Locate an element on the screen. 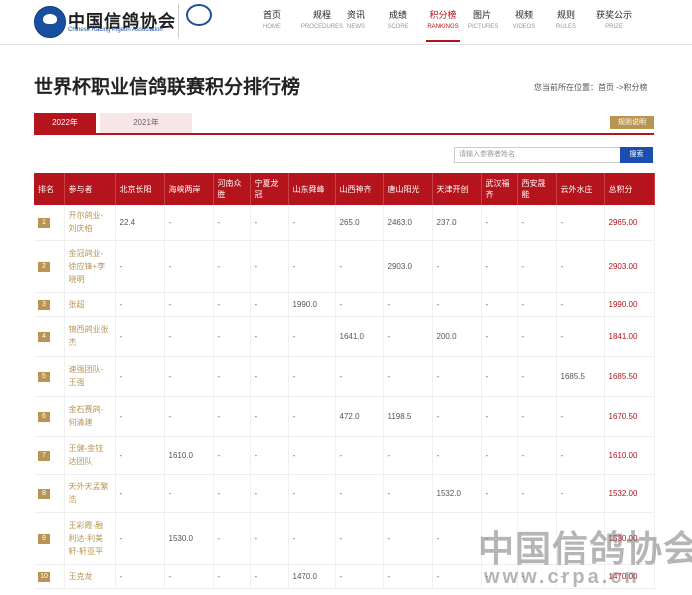 The width and height of the screenshot is (692, 595). total-score: 1530.00 is located at coordinates (629, 538).